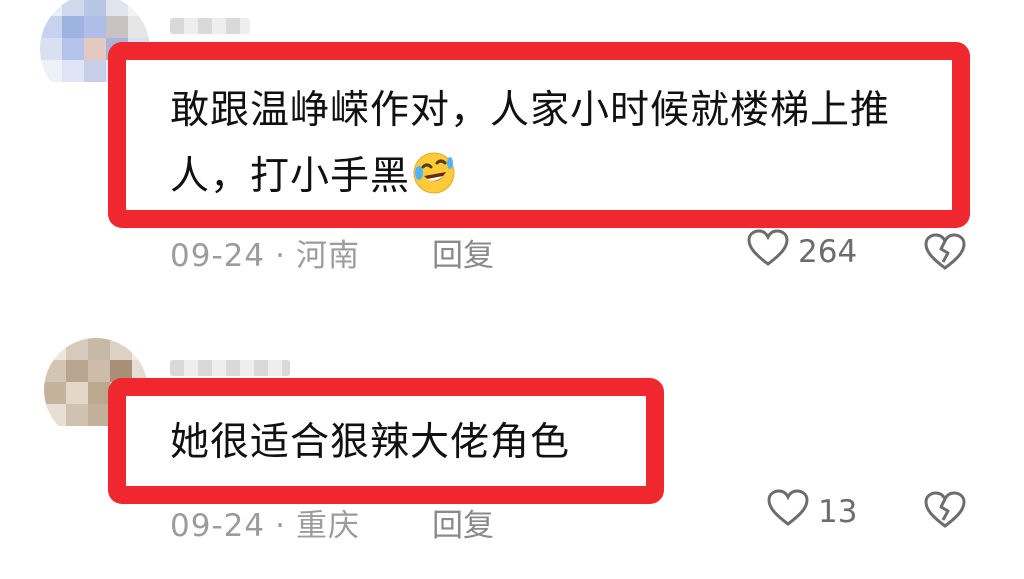  Describe the element at coordinates (530, 177) in the screenshot. I see `comment-text-line: 人，打小手黑` at that location.